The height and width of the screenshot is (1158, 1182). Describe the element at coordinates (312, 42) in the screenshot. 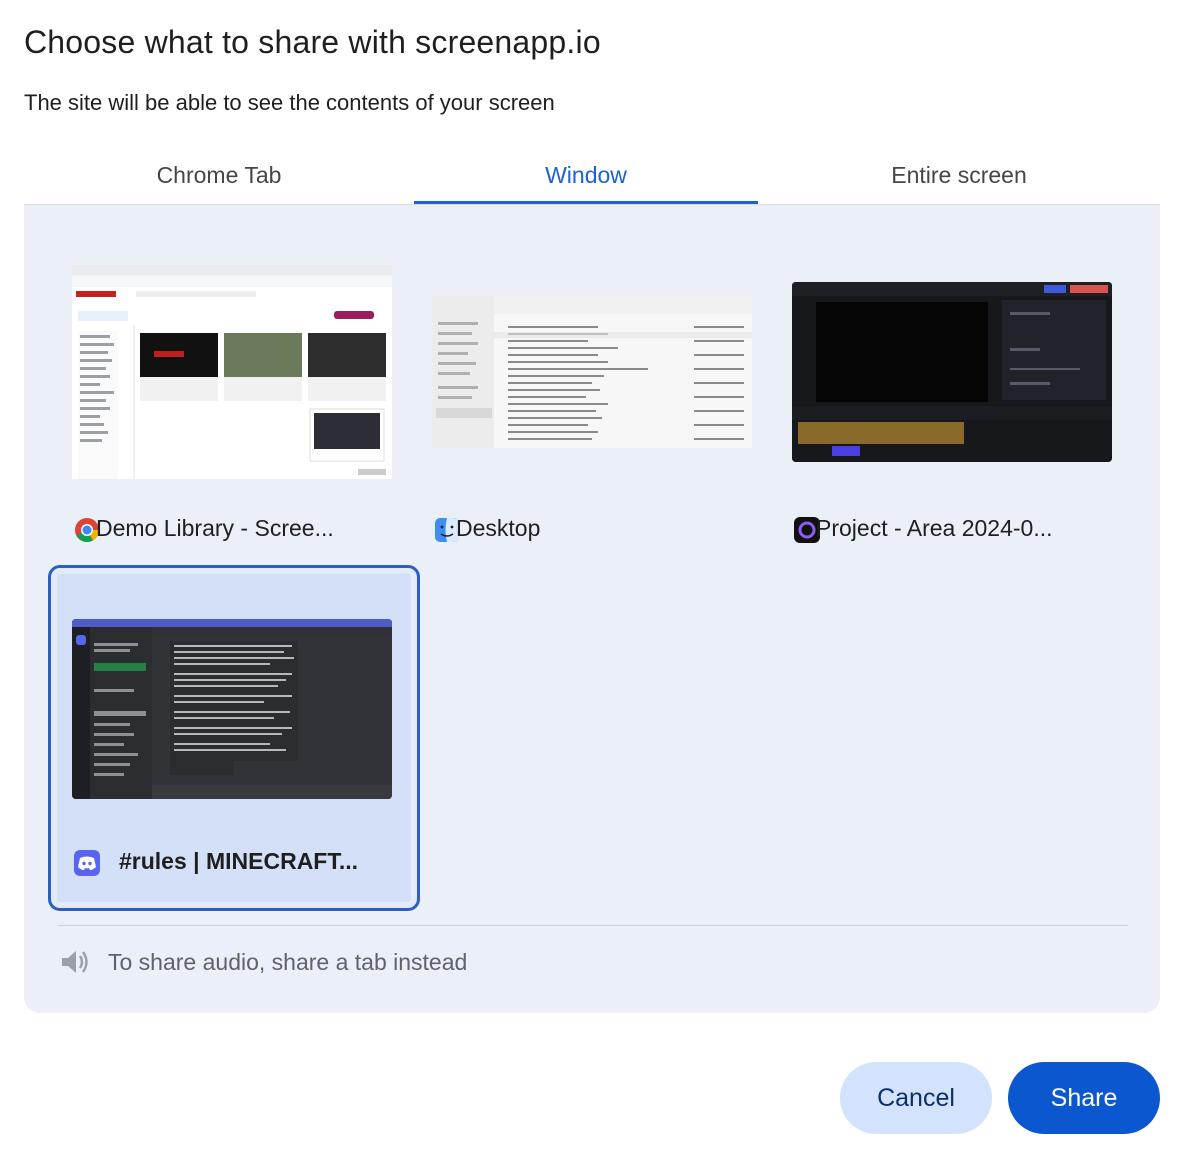

I see `dialog-title: Choose what to share with screenapp.io` at that location.